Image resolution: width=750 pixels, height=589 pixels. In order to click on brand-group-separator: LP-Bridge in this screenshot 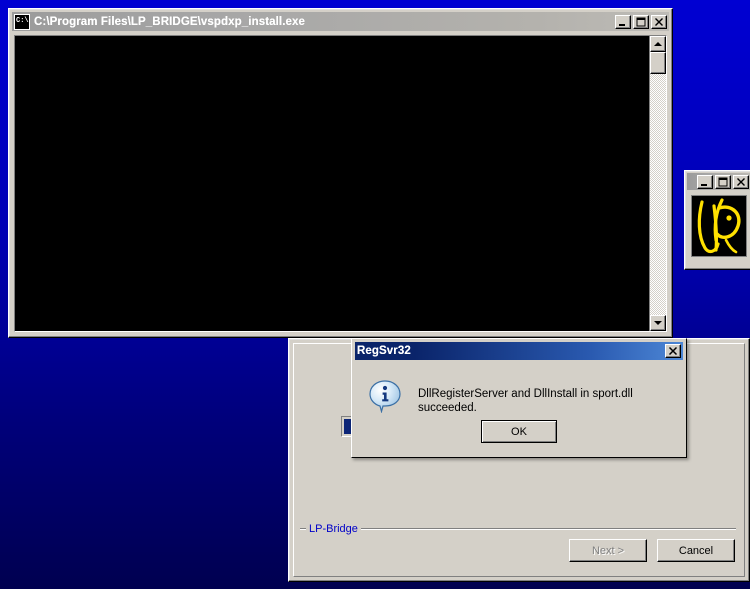, I will do `click(518, 529)`.